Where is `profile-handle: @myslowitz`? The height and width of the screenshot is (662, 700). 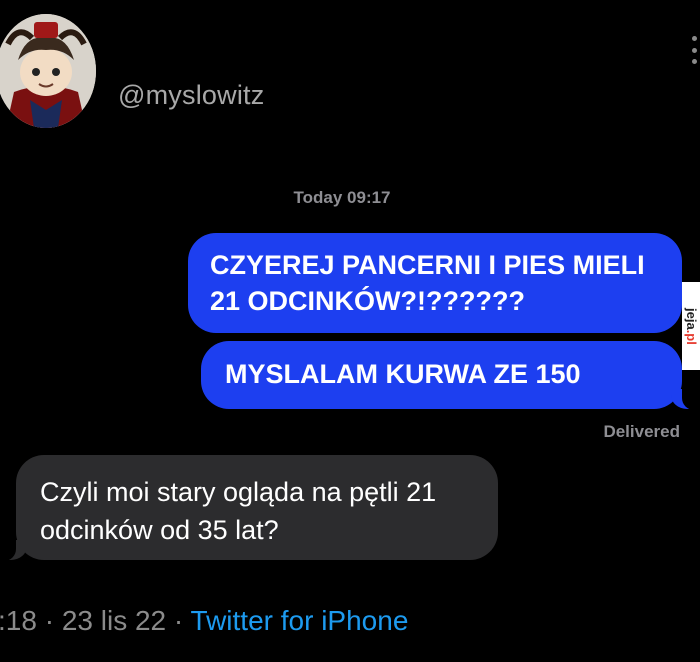
profile-handle: @myslowitz is located at coordinates (191, 95).